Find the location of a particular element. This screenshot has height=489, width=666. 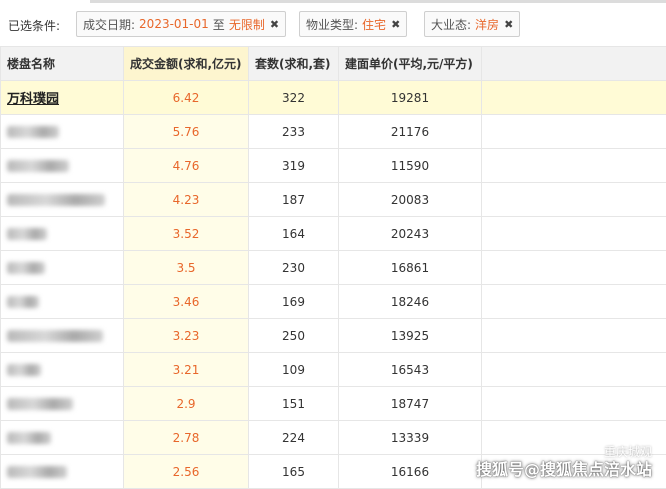

column-header-name: 楼盘名称 is located at coordinates (62, 64).